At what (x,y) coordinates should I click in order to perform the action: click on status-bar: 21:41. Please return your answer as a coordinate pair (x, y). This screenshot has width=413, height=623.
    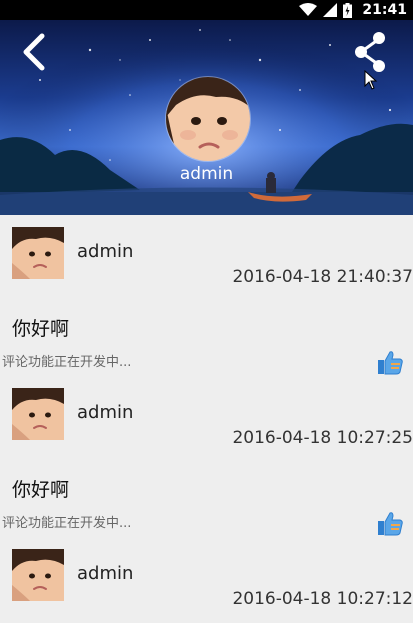
    Looking at the image, I should click on (206, 10).